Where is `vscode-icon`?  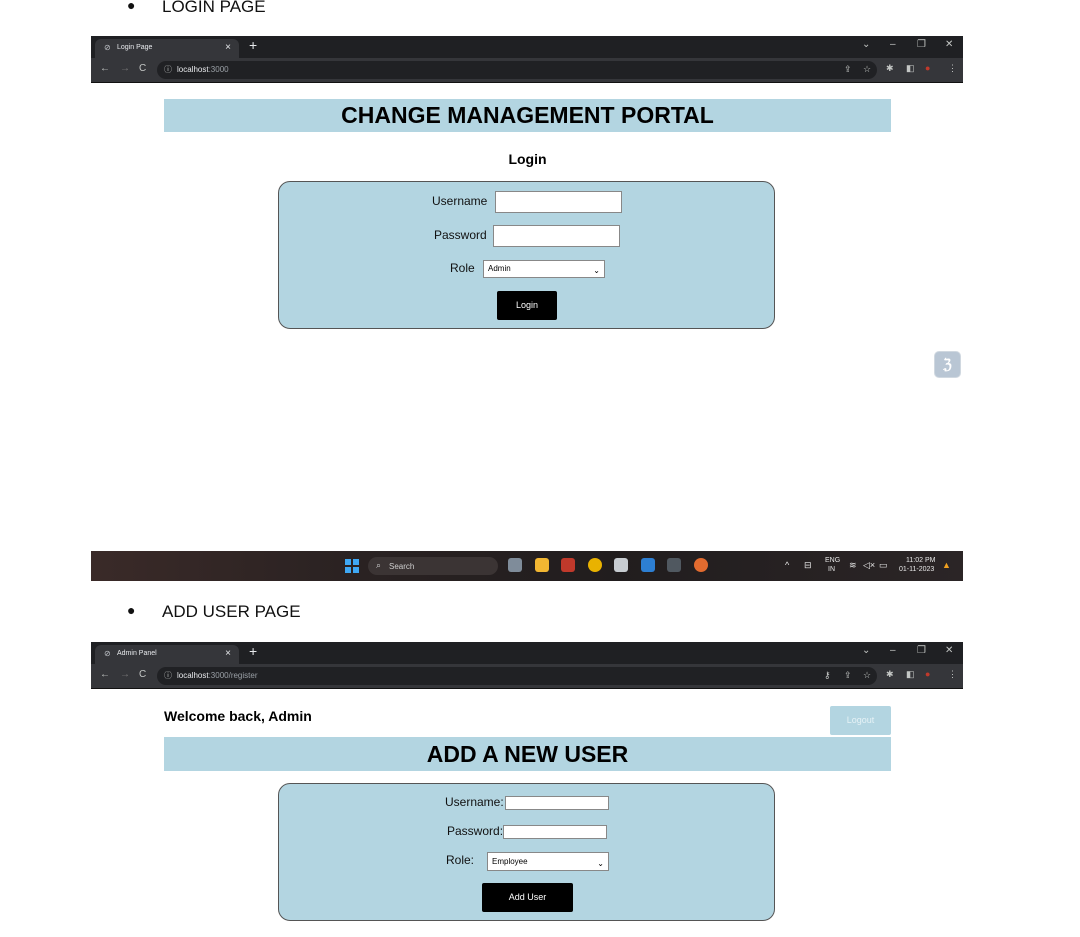 vscode-icon is located at coordinates (648, 565).